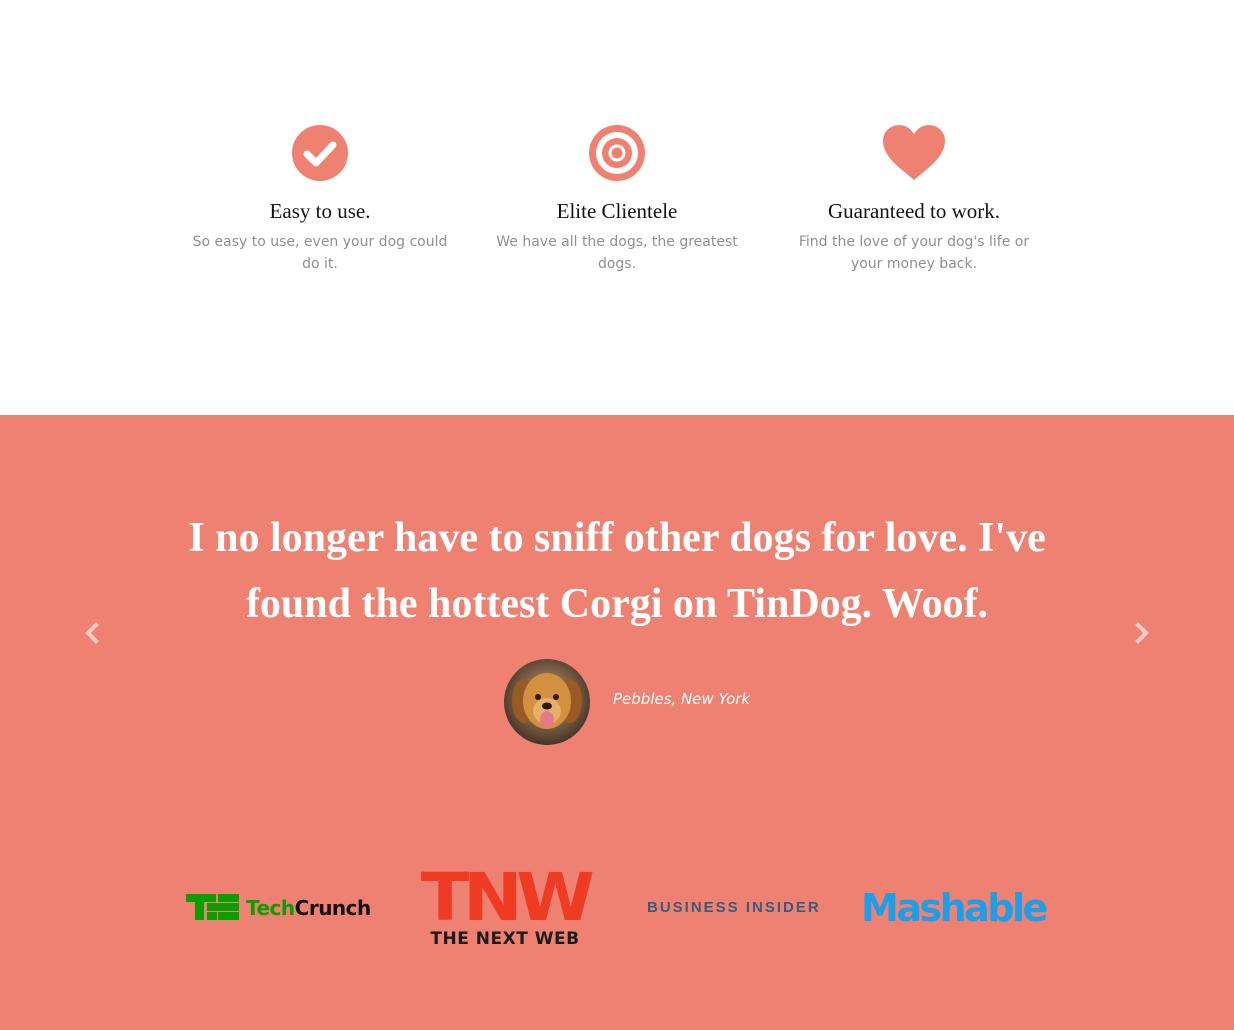 The width and height of the screenshot is (1234, 1030). I want to click on feature-description: We have all the dogs, the greatest dogs., so click(617, 253).